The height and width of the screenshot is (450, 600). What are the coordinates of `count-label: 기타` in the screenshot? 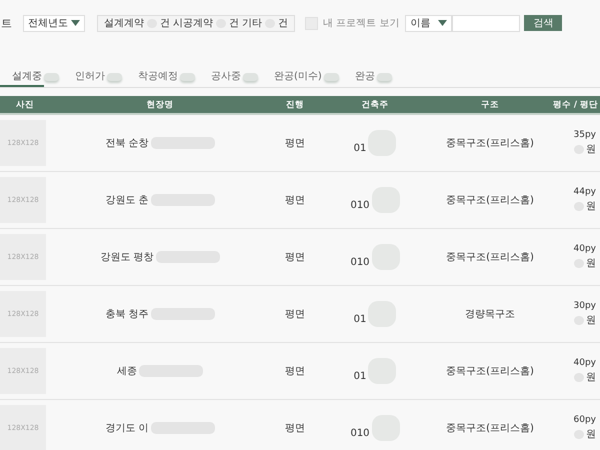 It's located at (252, 23).